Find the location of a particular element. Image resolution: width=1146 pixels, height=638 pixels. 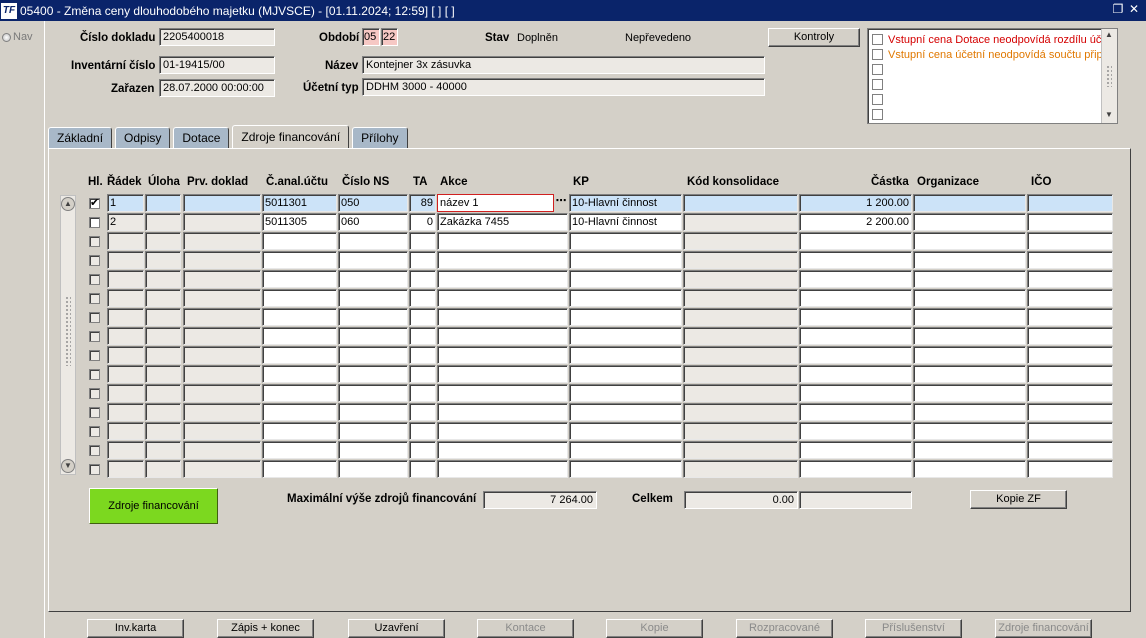

cell-akce: název 1 is located at coordinates (495, 203).